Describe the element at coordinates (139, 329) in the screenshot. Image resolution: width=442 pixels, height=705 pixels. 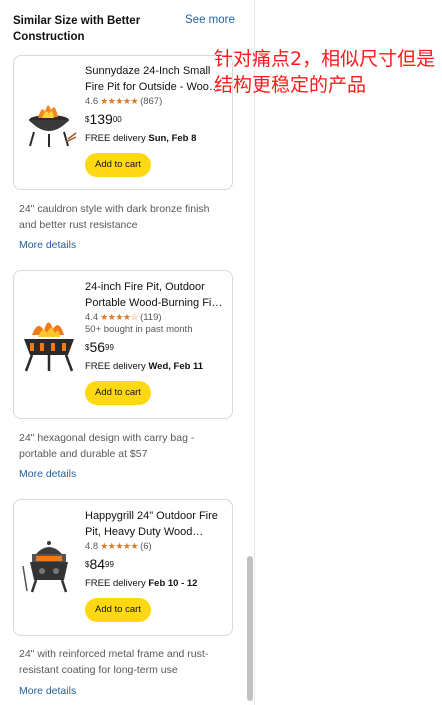
I see `bought-count: 50+ bought in past month` at that location.